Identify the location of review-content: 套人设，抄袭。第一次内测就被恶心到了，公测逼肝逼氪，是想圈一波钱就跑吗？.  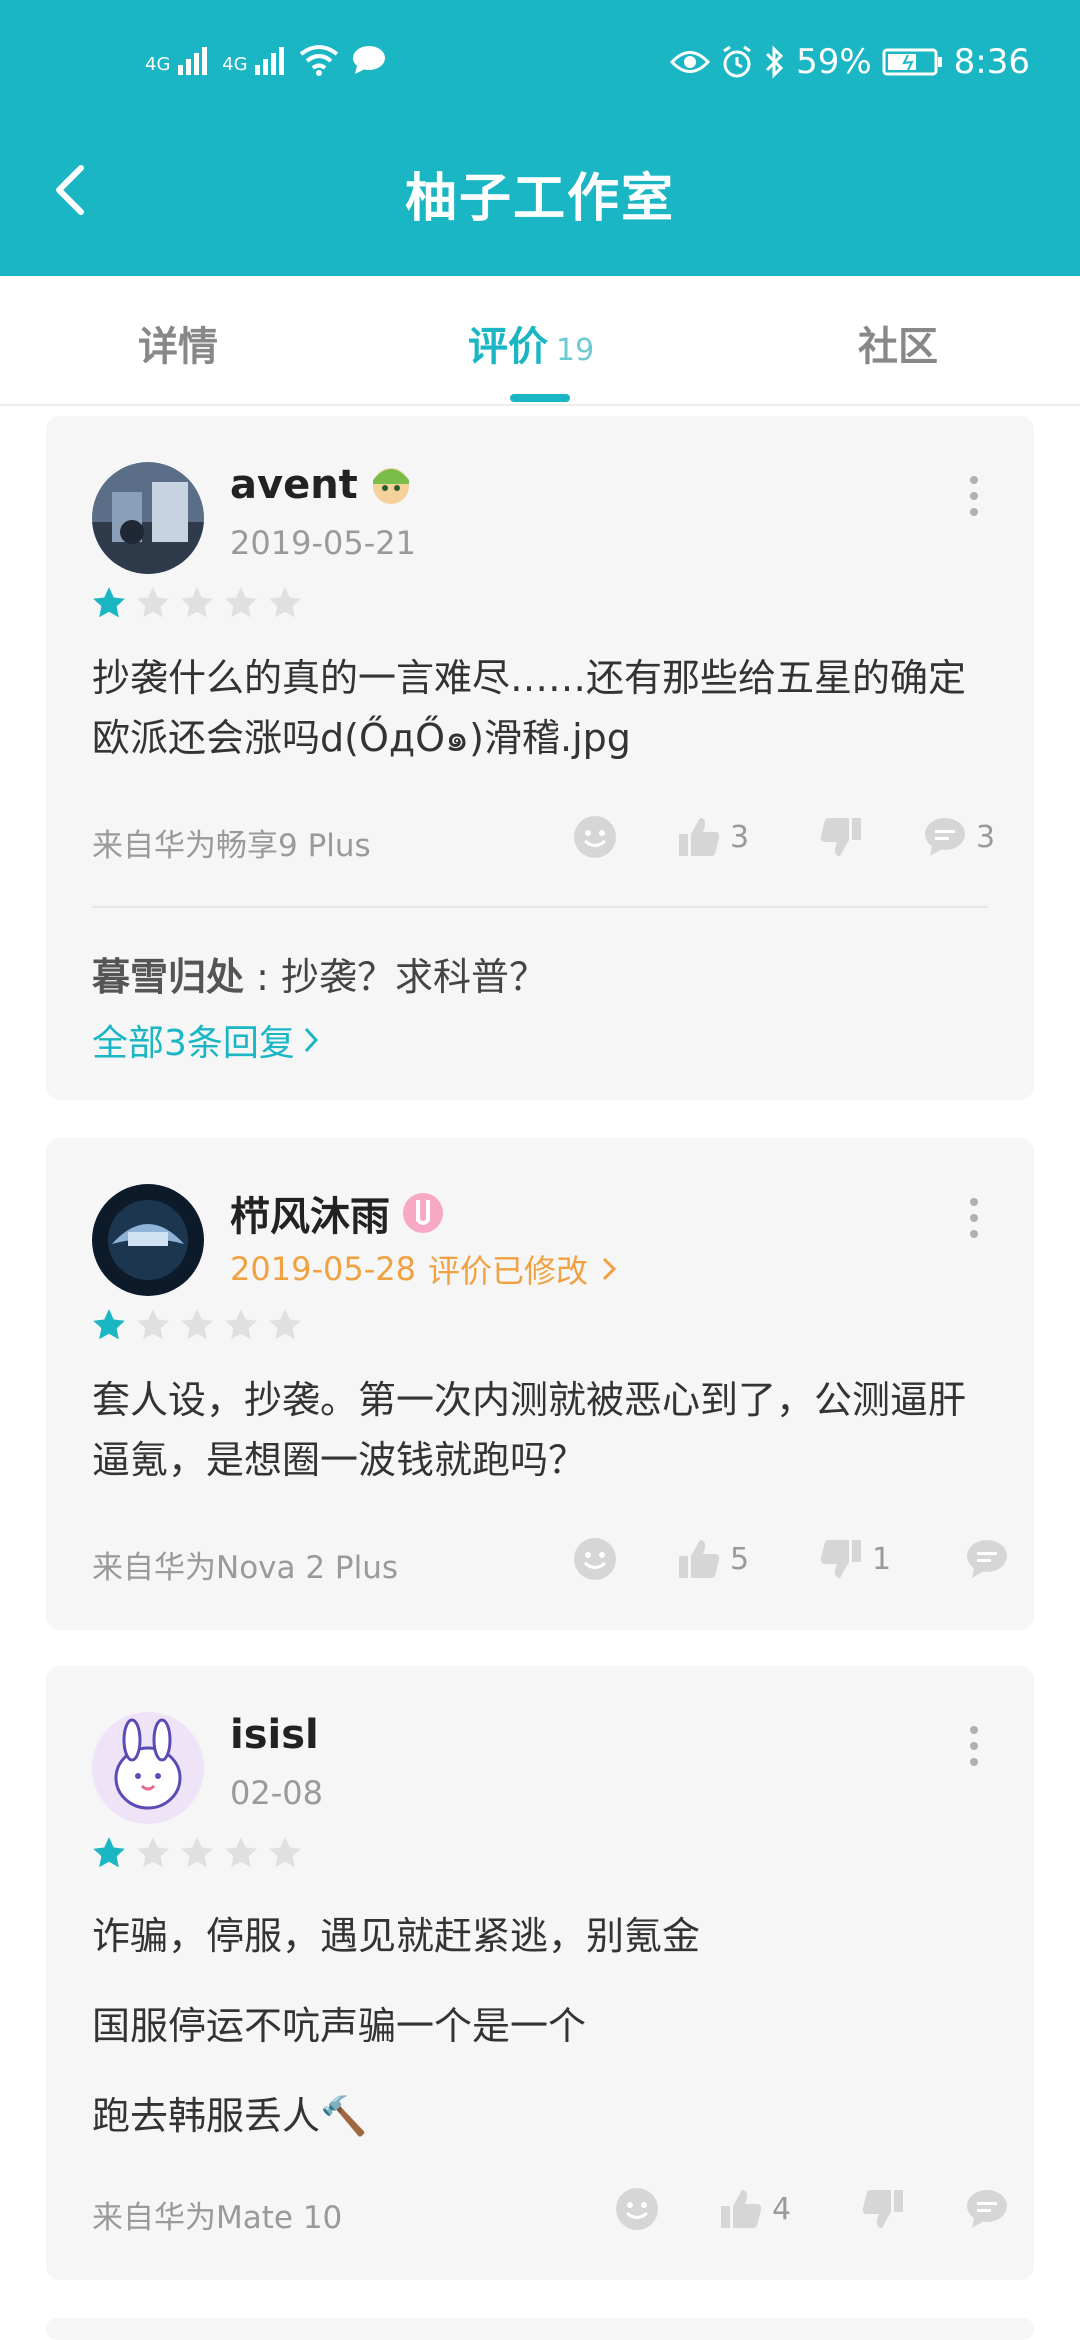
(542, 1445).